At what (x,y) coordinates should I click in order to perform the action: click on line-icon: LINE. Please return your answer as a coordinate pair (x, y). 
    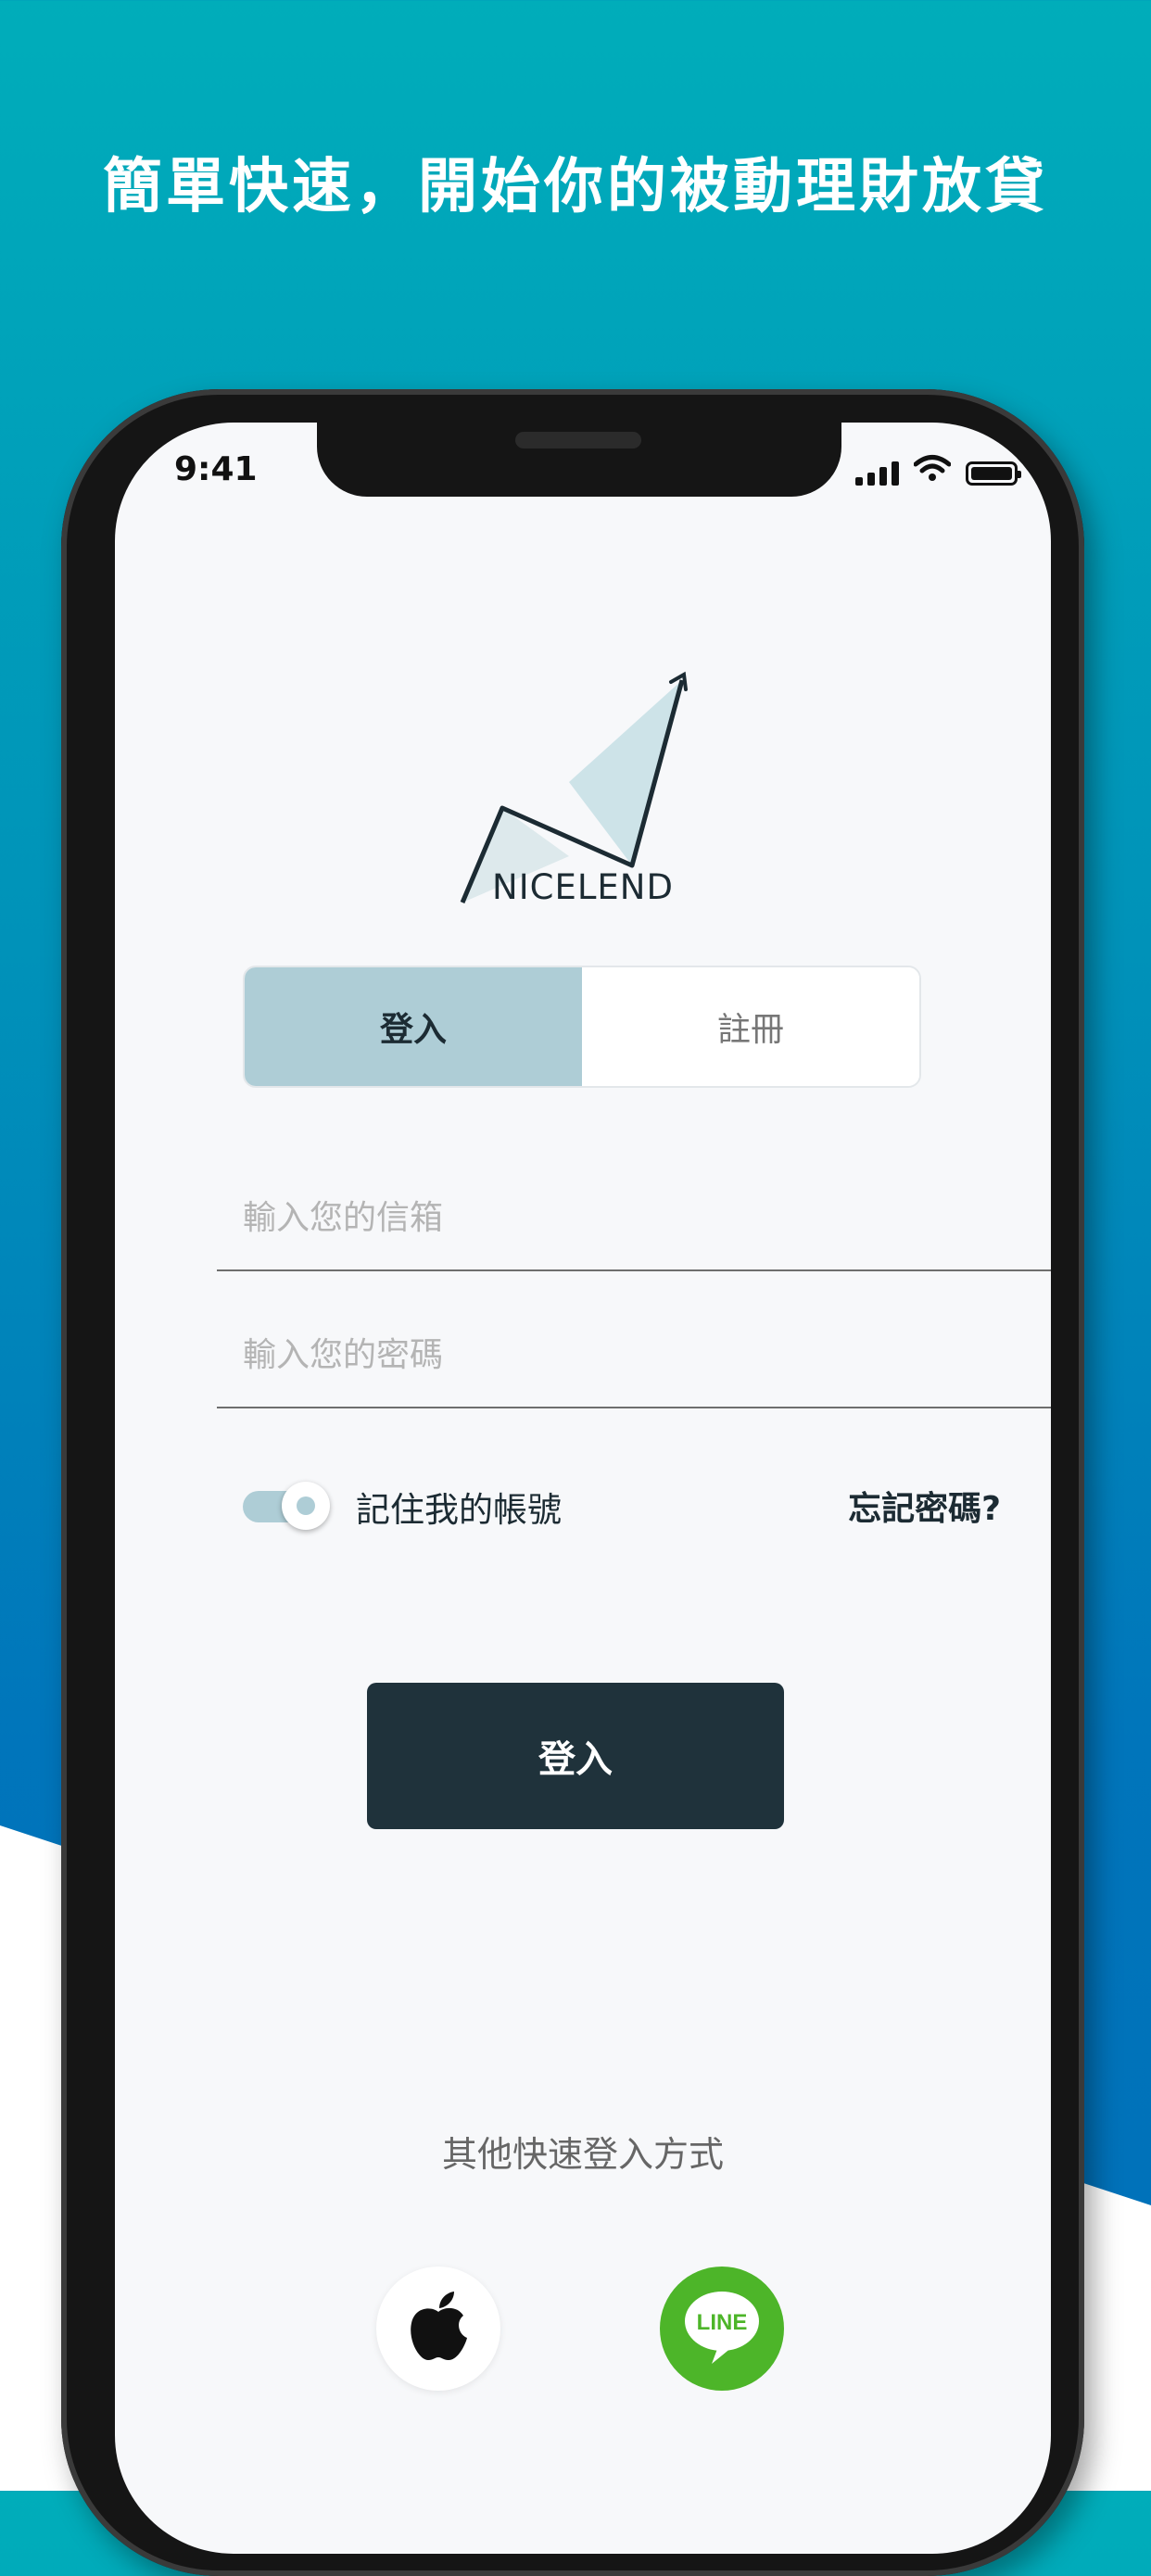
    Looking at the image, I should click on (722, 2329).